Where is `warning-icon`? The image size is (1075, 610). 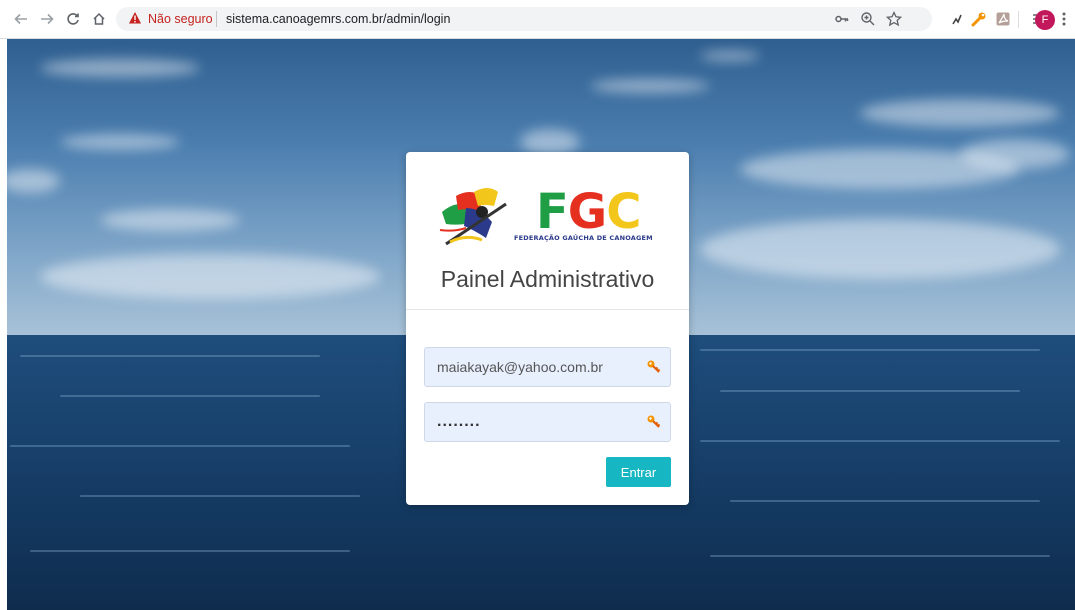 warning-icon is located at coordinates (136, 19).